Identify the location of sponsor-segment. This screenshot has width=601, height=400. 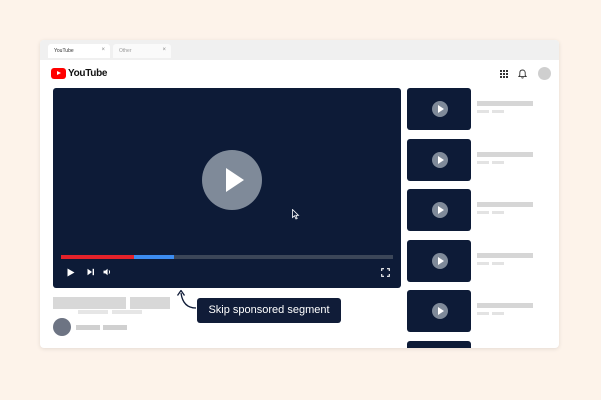
(154, 257).